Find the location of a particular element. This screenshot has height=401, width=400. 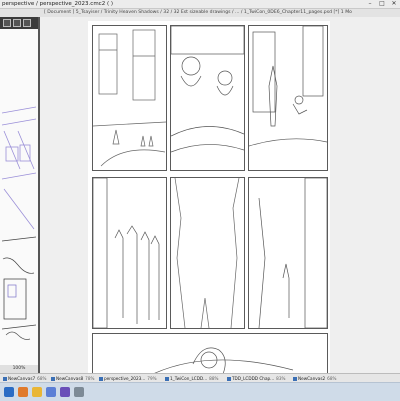

maximize-button: □ is located at coordinates (382, 4).